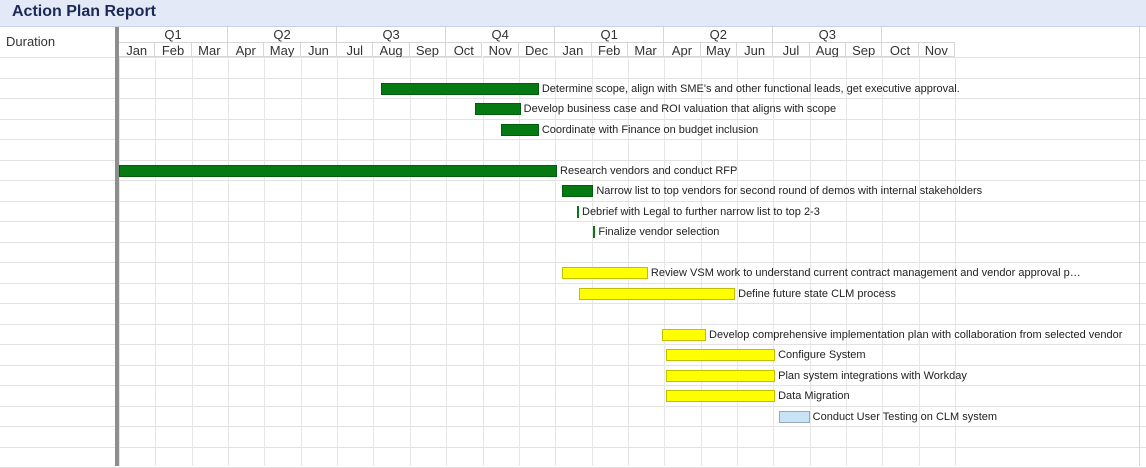 Image resolution: width=1146 pixels, height=468 pixels. Describe the element at coordinates (58, 42) in the screenshot. I see `duration-column-header: Duration` at that location.